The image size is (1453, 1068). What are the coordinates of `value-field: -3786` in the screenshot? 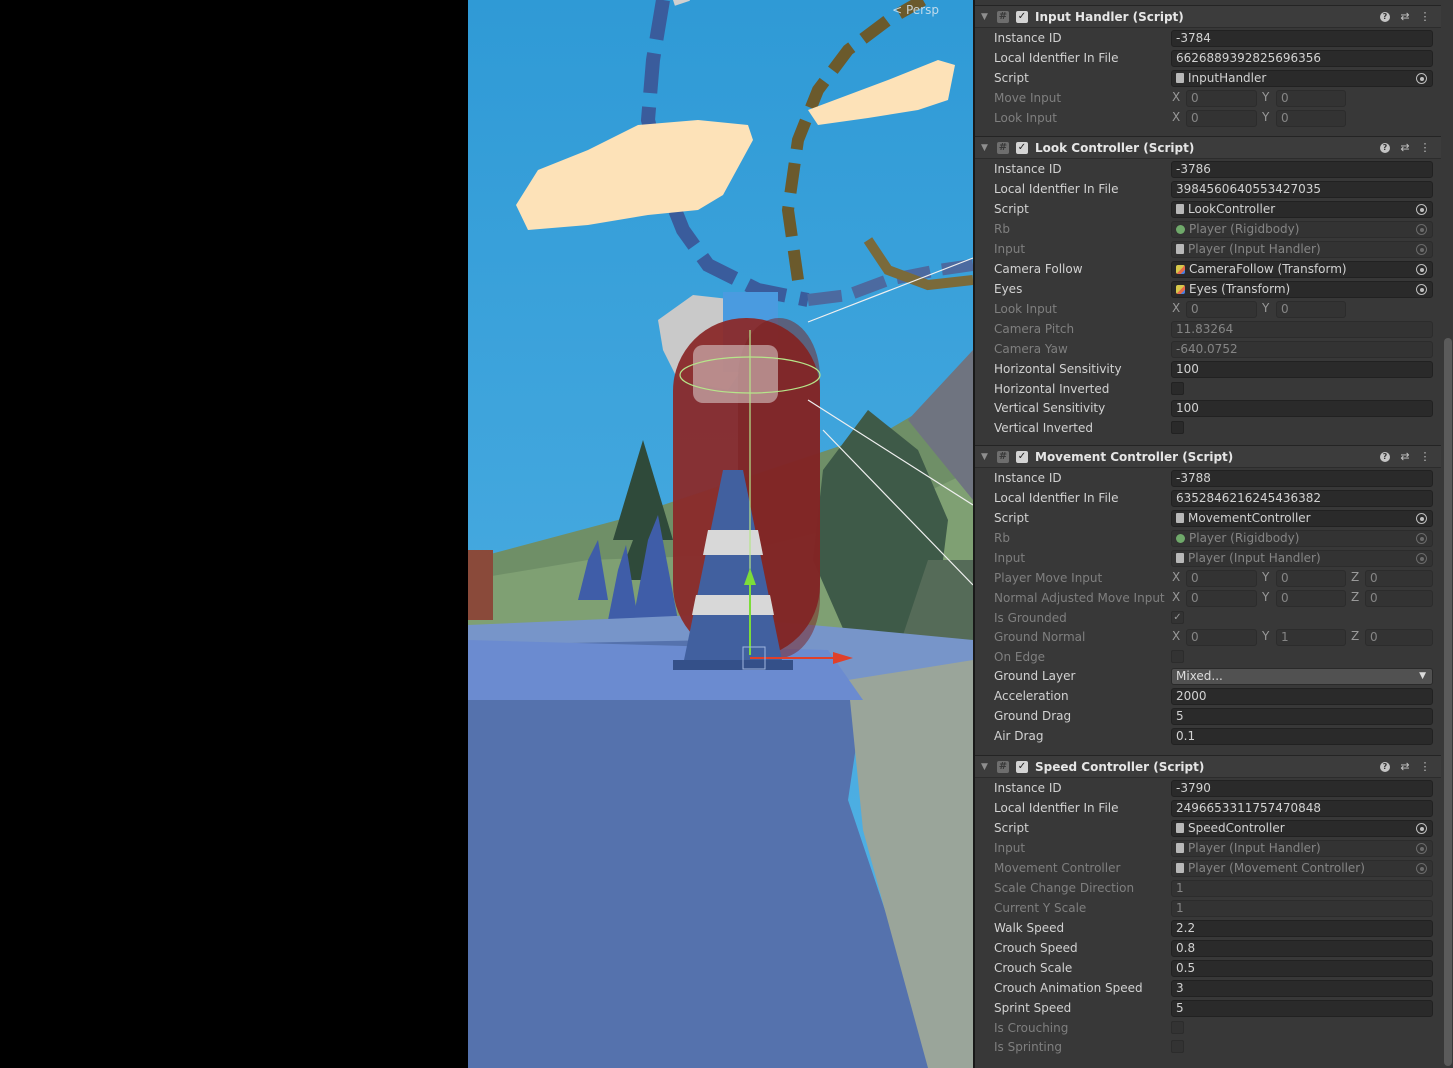 It's located at (1302, 169).